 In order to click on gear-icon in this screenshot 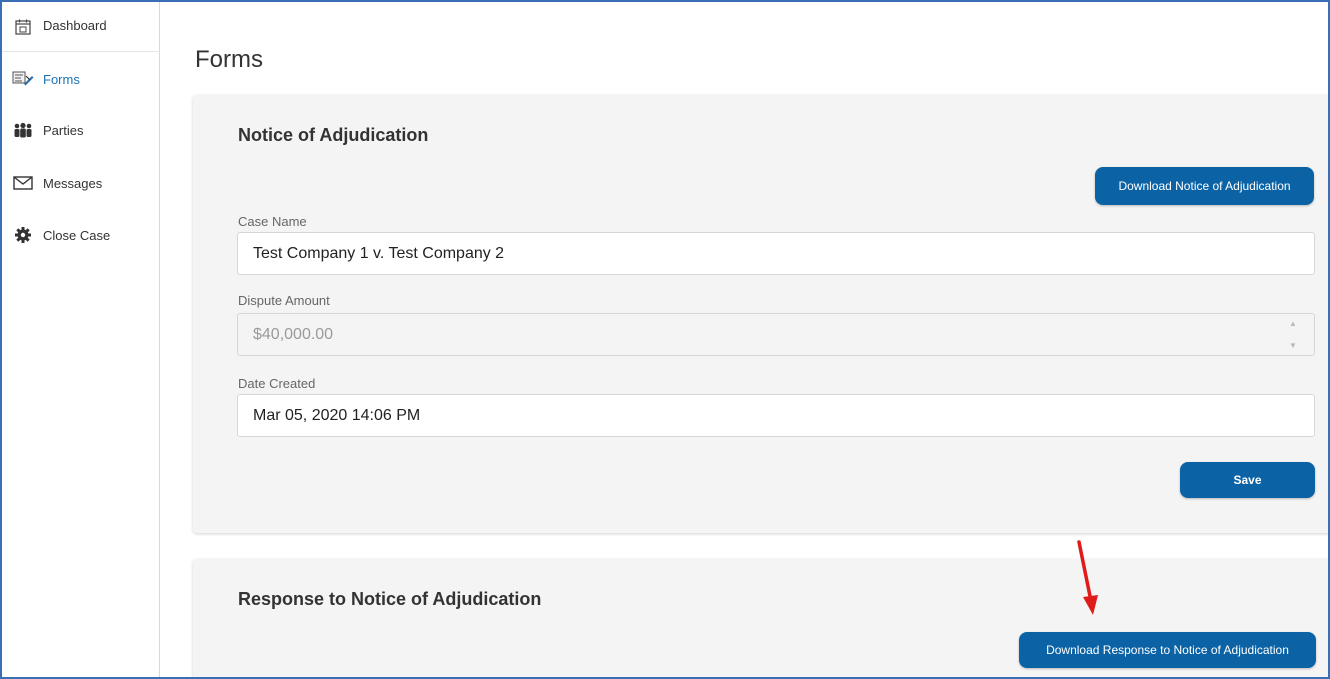, I will do `click(23, 235)`.